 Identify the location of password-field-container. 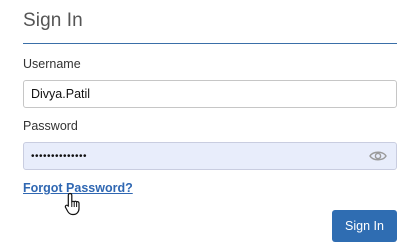
(210, 156).